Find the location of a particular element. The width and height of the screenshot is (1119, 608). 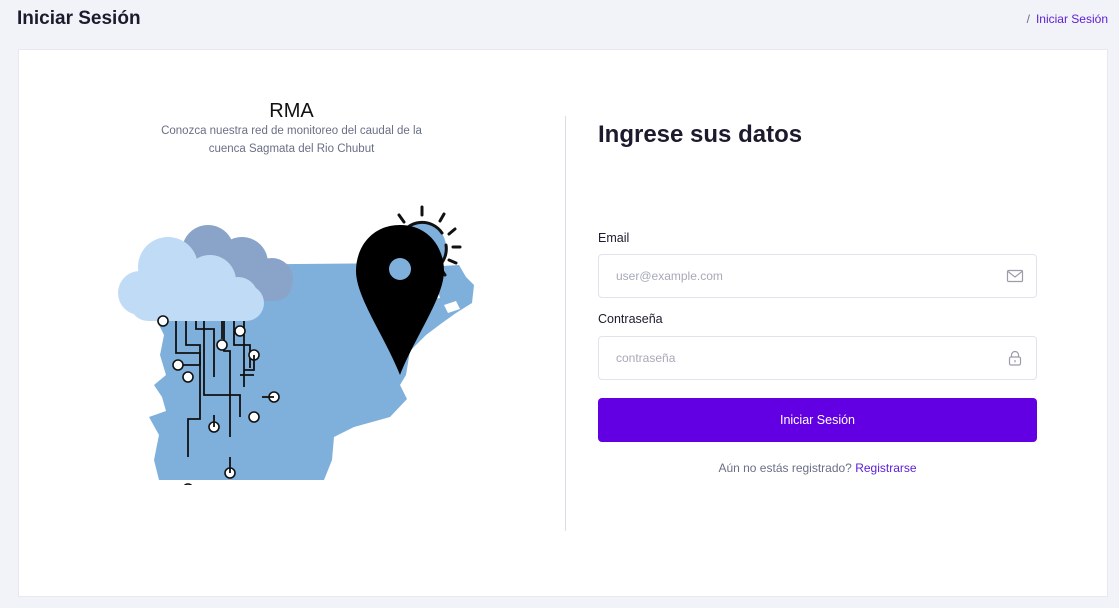

register-link: Registrarse is located at coordinates (885, 468).